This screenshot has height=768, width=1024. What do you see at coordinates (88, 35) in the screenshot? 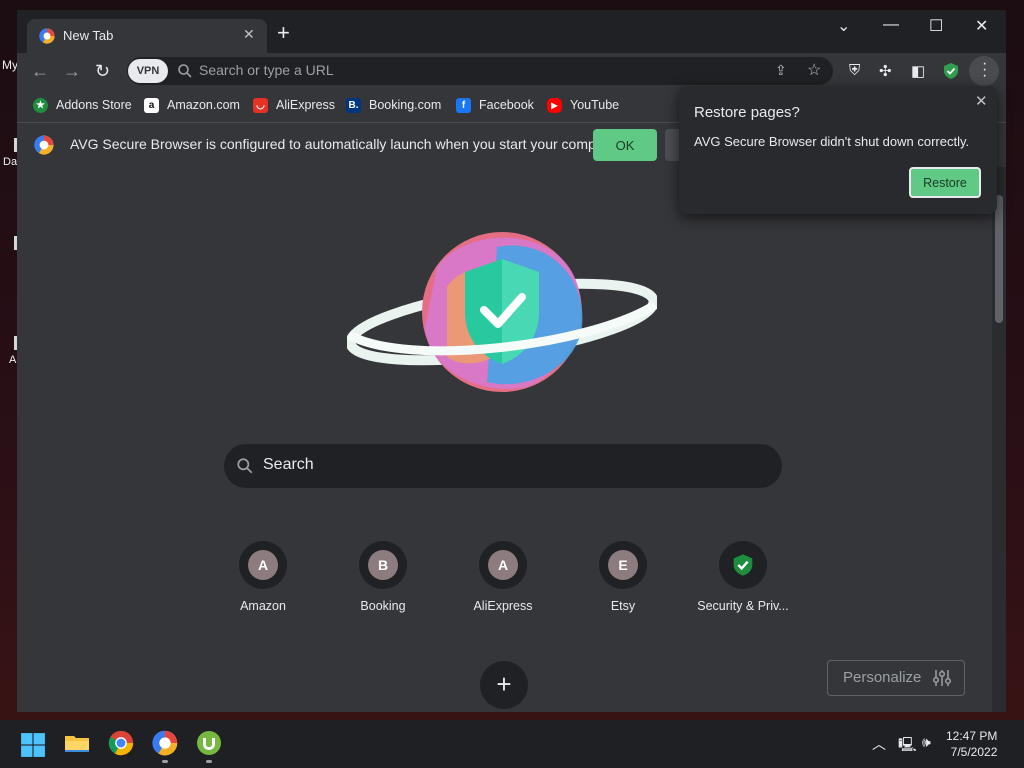
I see `tab-title: New Tab` at bounding box center [88, 35].